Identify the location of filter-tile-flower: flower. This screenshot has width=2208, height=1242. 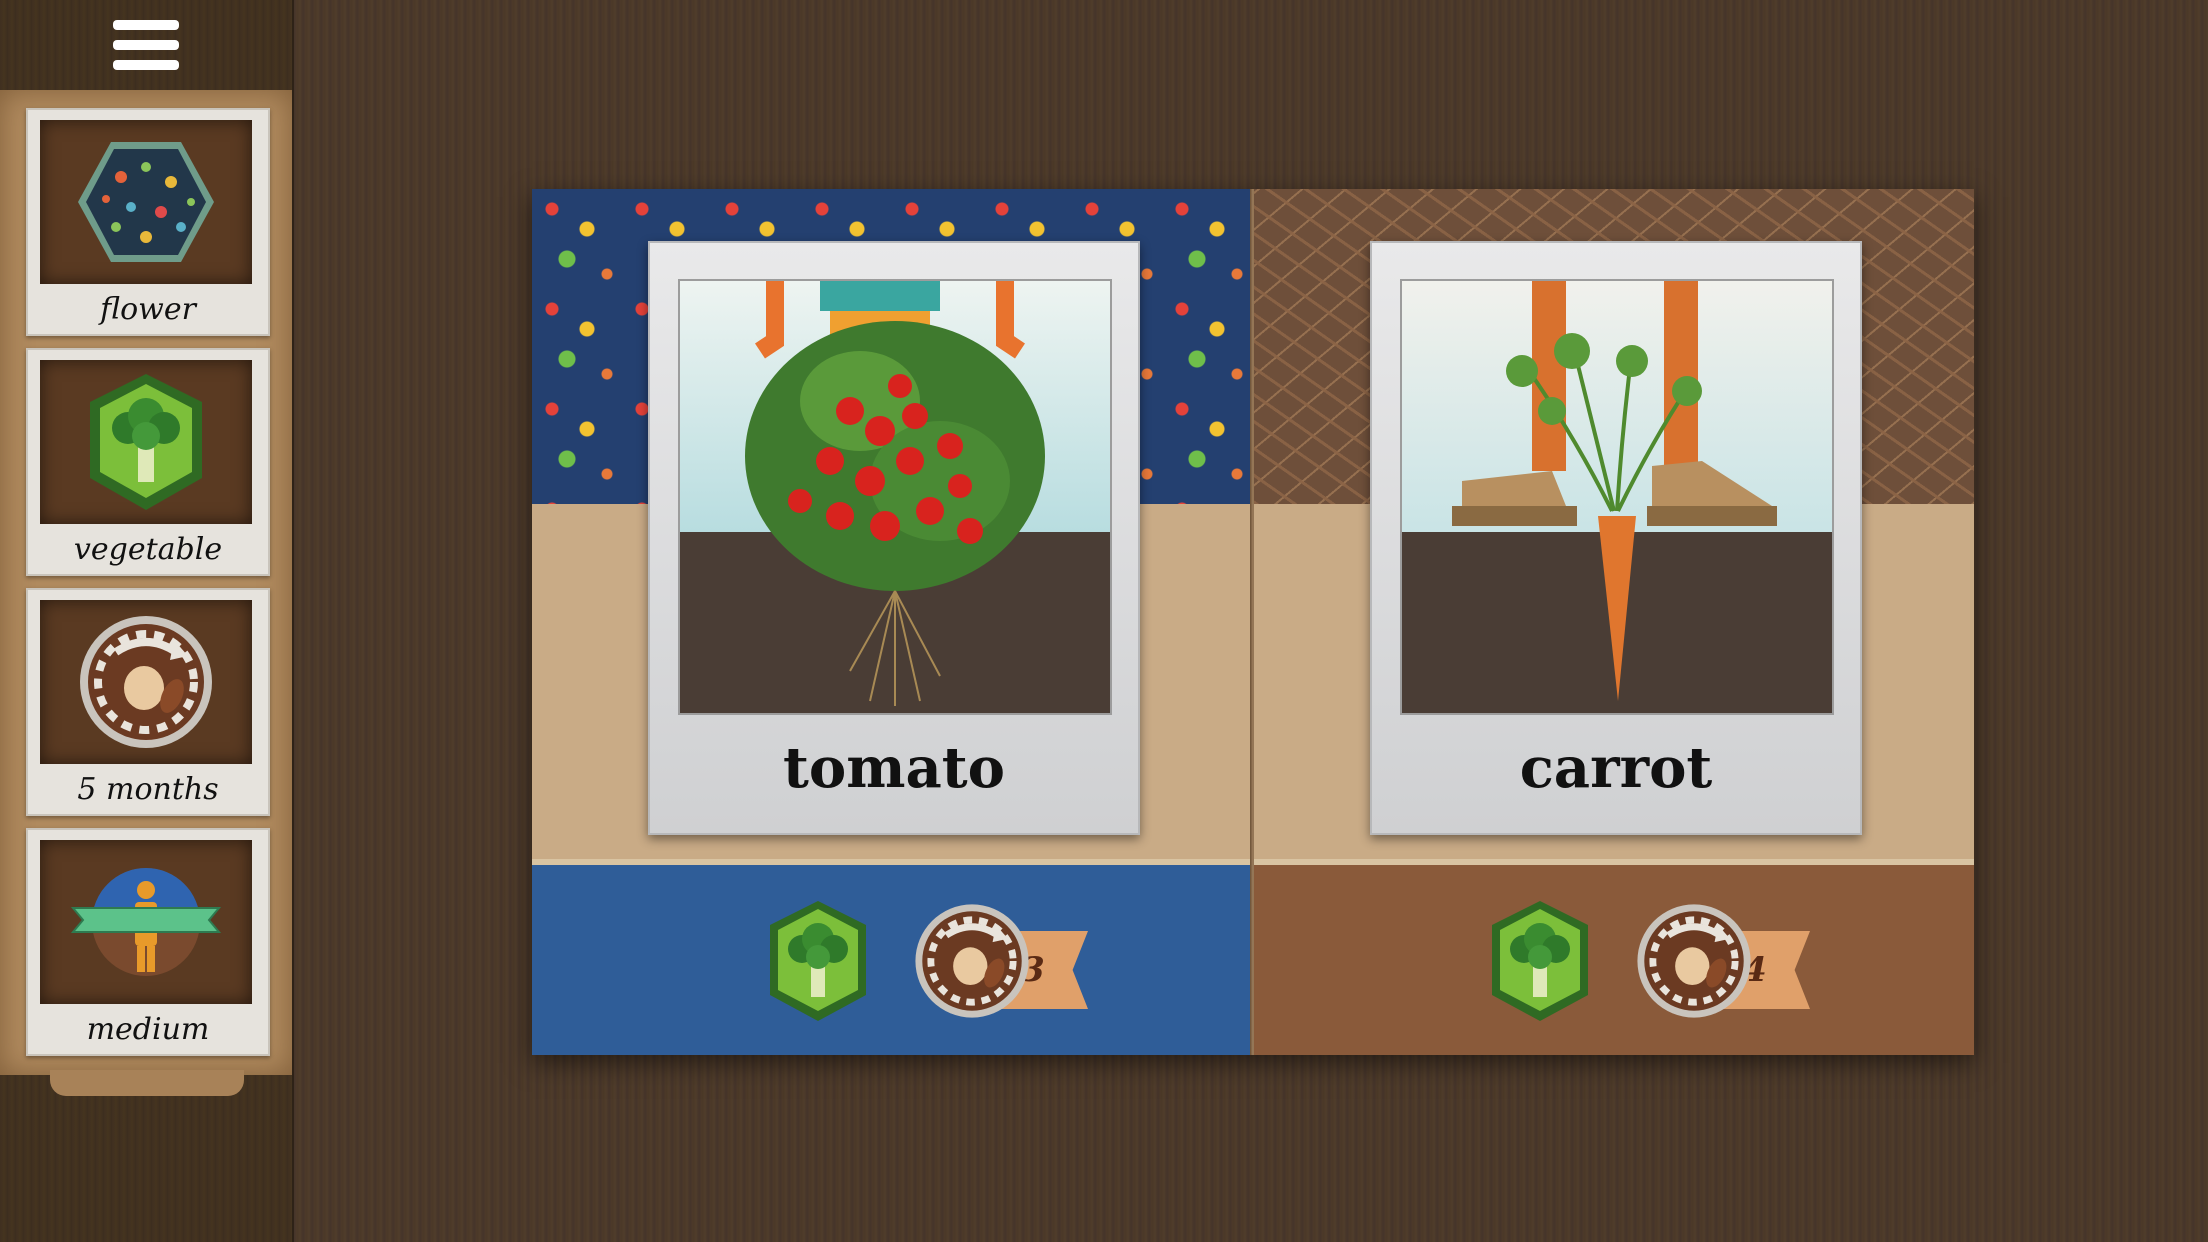
(148, 222).